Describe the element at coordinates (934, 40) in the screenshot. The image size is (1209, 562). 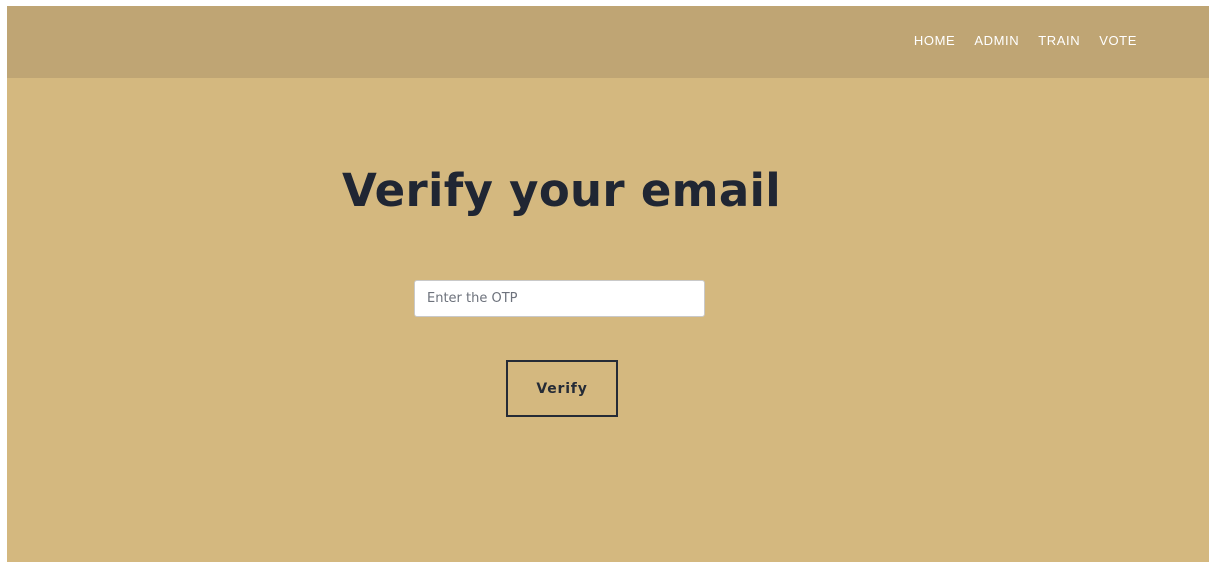
I see `nav-item-home: HOME` at that location.